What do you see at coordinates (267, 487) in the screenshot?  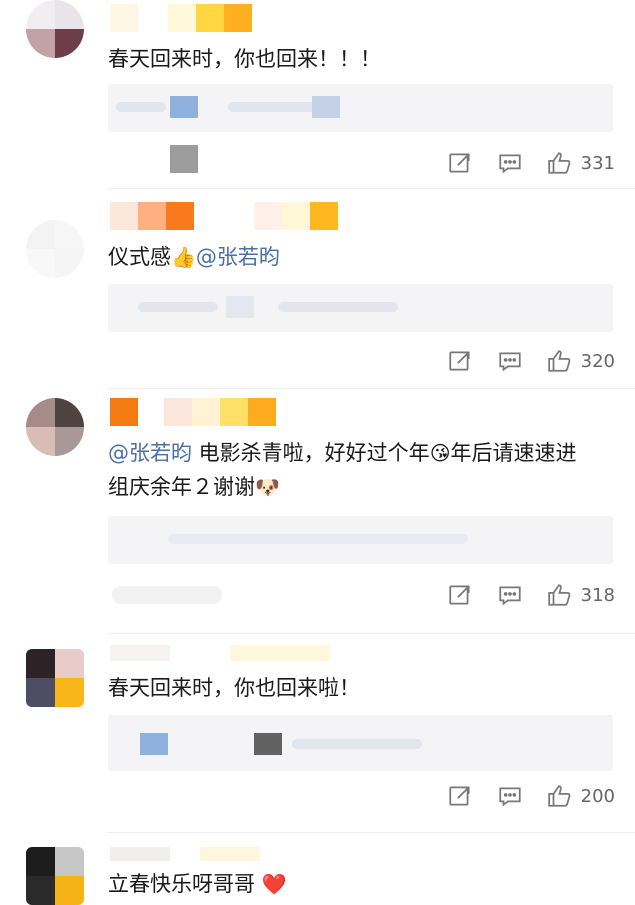 I see `dog-emoji: 🐶` at bounding box center [267, 487].